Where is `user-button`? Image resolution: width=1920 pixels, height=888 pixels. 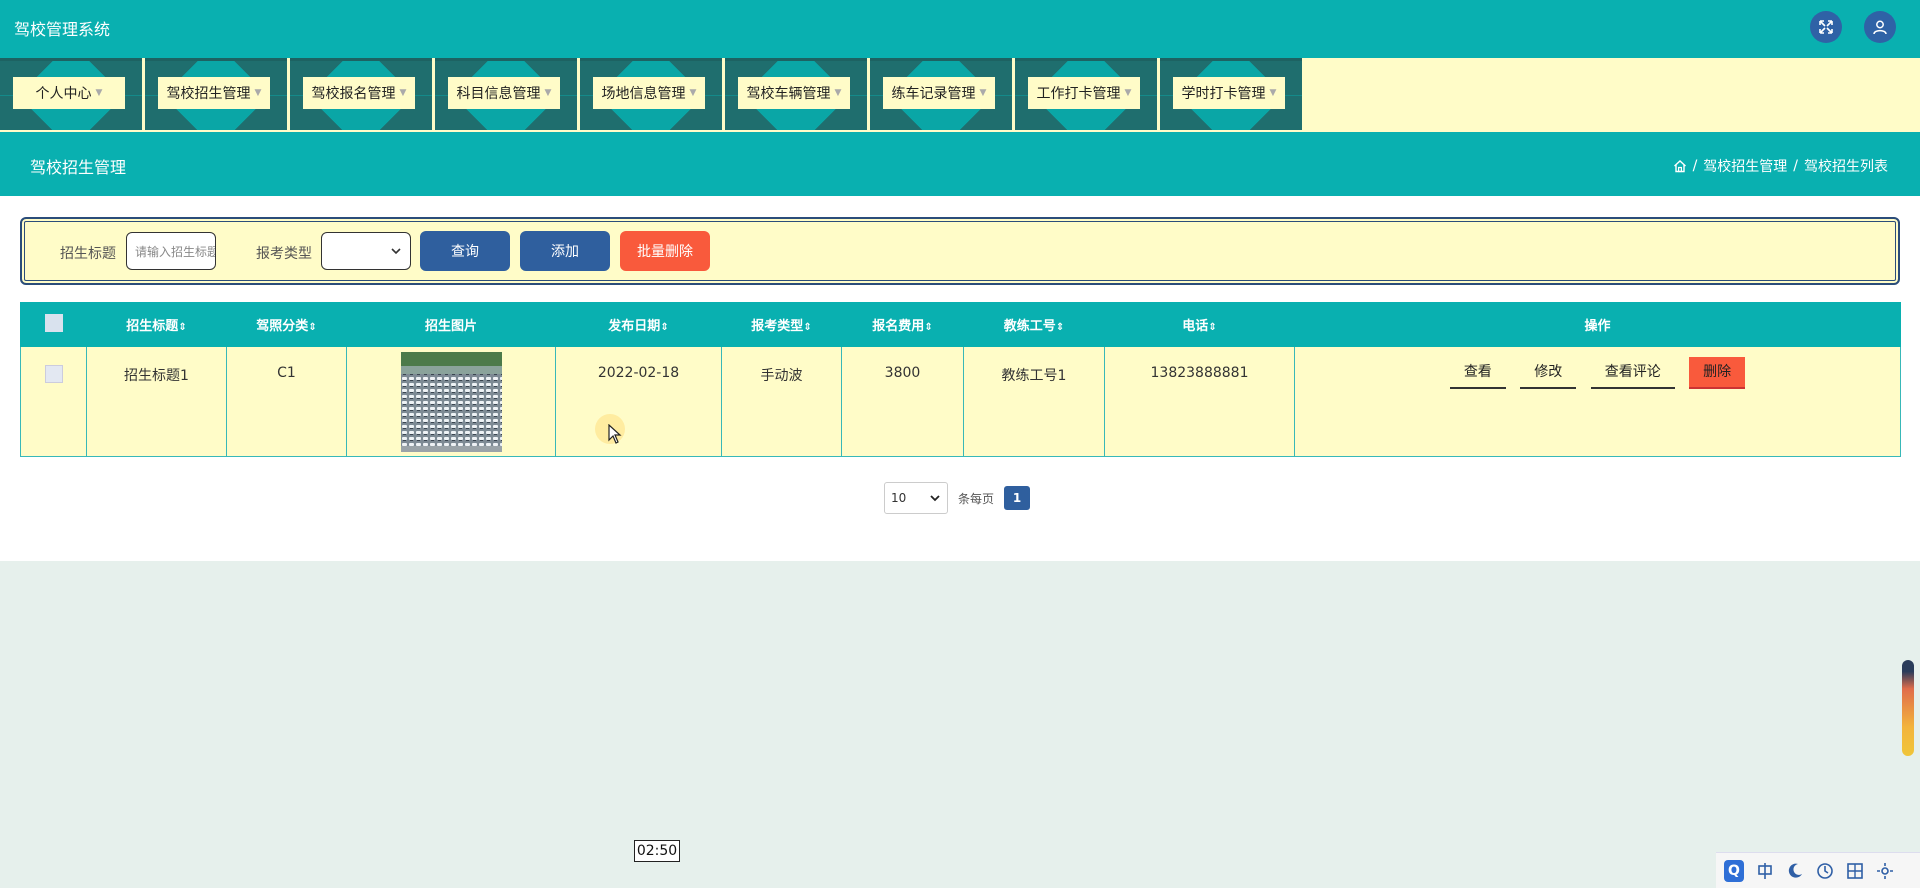 user-button is located at coordinates (1880, 27).